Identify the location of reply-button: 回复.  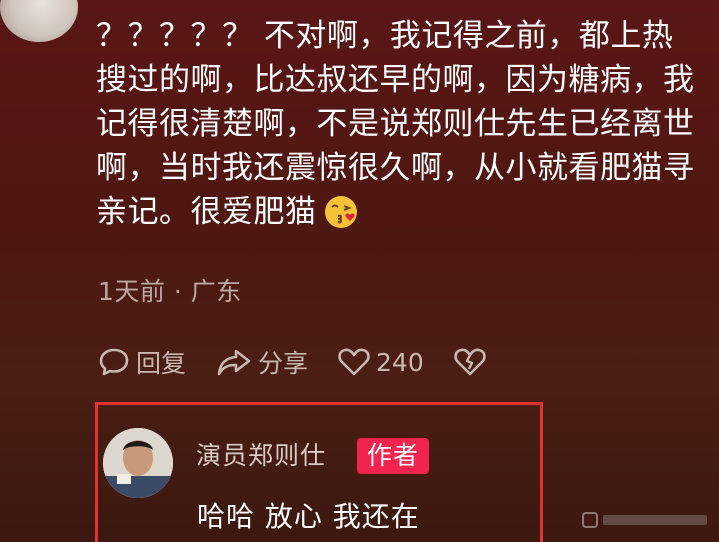
(142, 362).